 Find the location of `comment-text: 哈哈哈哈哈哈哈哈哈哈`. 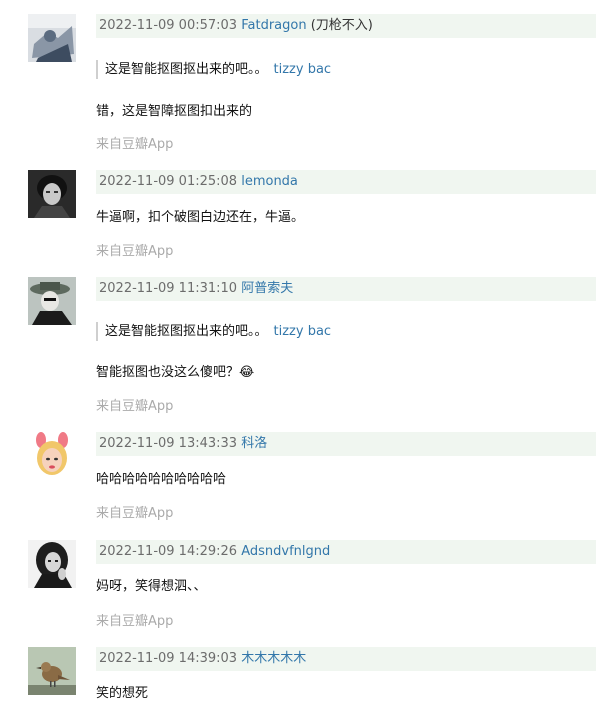

comment-text: 哈哈哈哈哈哈哈哈哈哈 is located at coordinates (161, 479).